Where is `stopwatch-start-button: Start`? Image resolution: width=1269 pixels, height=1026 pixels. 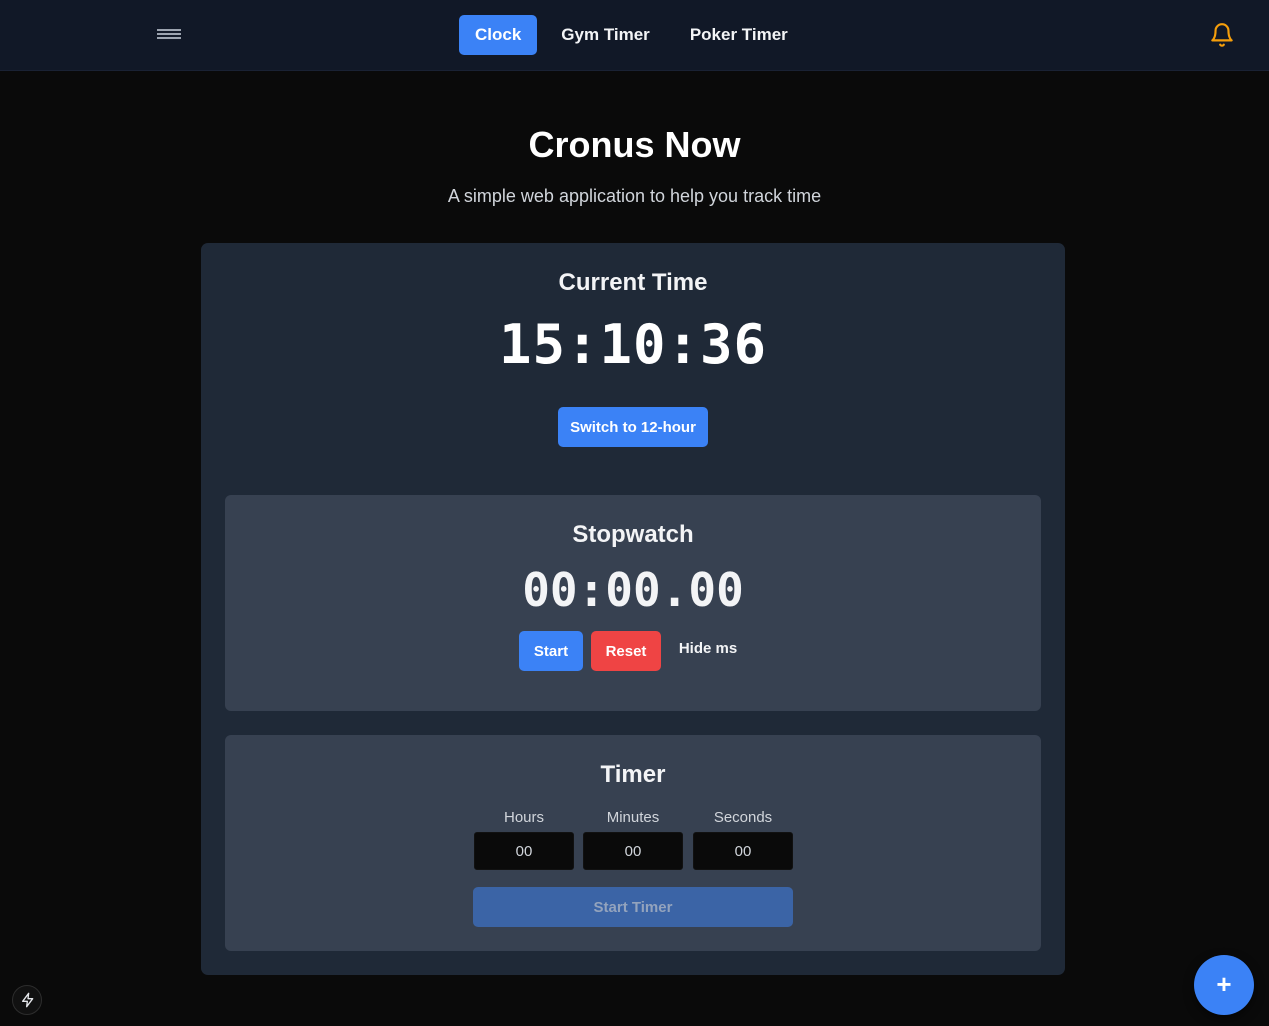 stopwatch-start-button: Start is located at coordinates (551, 651).